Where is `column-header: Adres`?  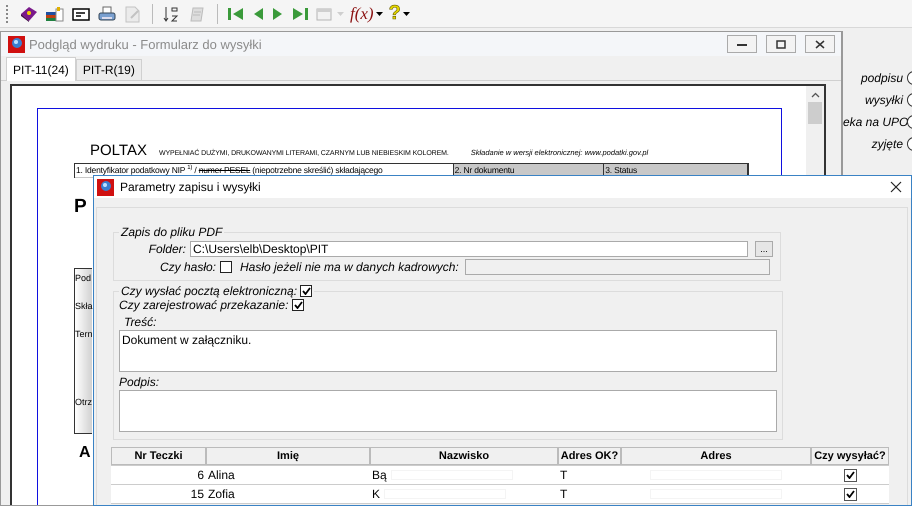 column-header: Adres is located at coordinates (716, 456).